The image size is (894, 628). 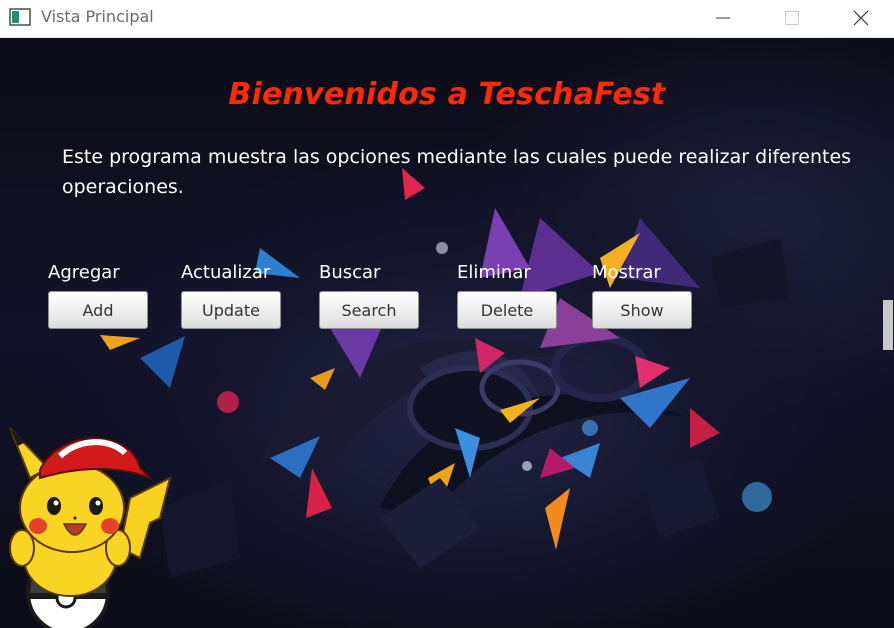 I want to click on add-button: Add, so click(x=98, y=310).